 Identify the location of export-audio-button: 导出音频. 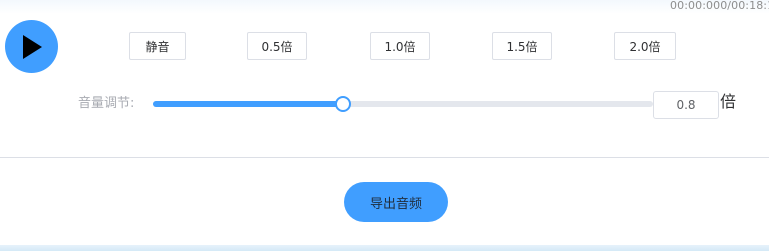
(396, 202).